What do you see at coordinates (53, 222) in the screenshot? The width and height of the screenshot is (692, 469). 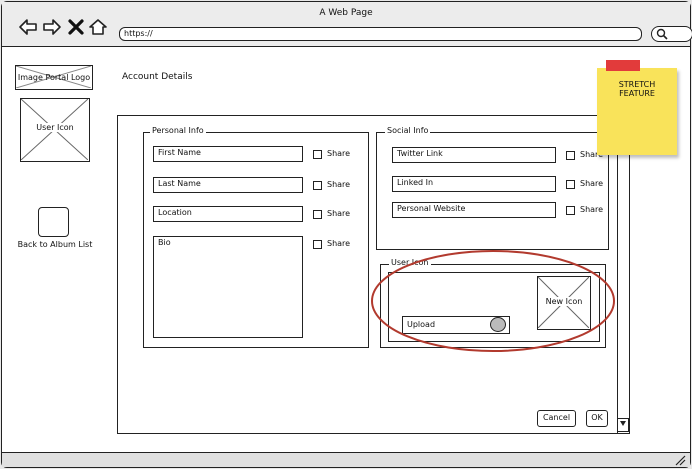 I see `back-to-album-button` at bounding box center [53, 222].